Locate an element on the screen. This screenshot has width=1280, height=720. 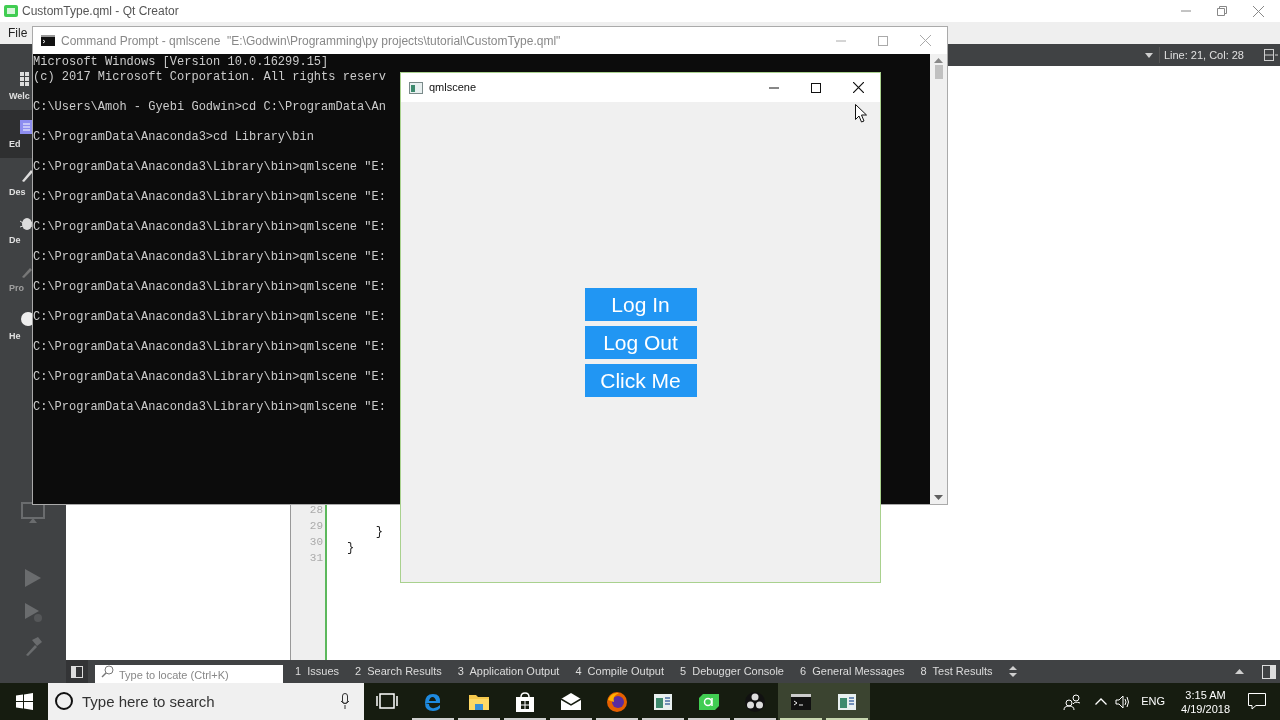
sidebar-toggle-button is located at coordinates (77, 671).